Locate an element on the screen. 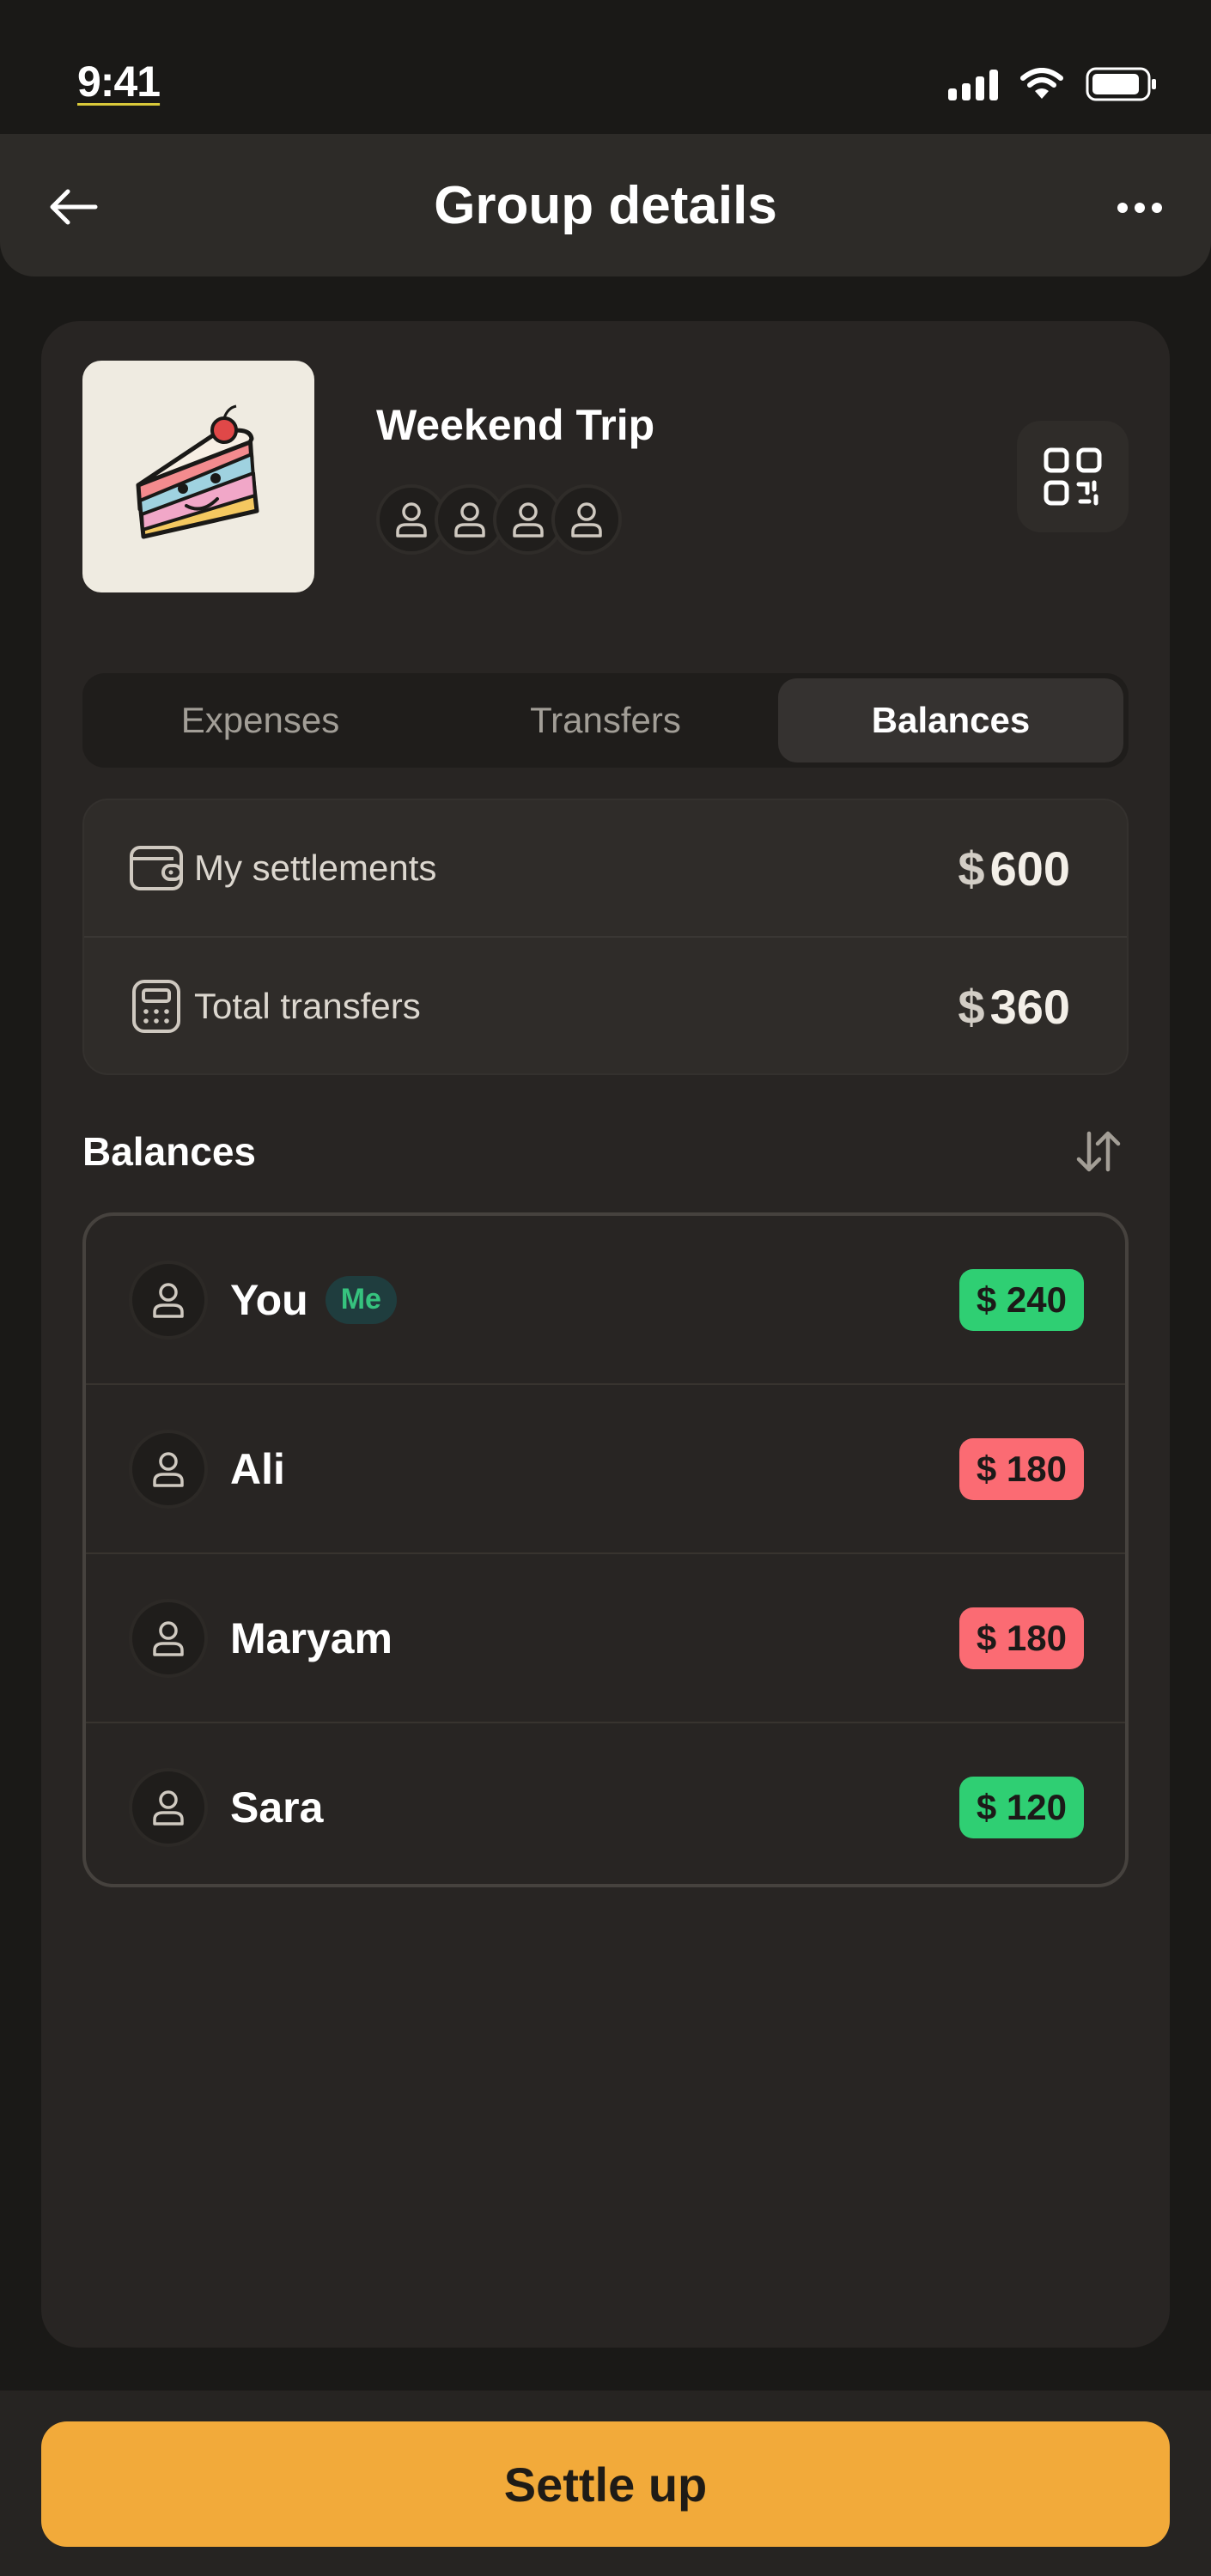  member-avatar is located at coordinates (586, 519).